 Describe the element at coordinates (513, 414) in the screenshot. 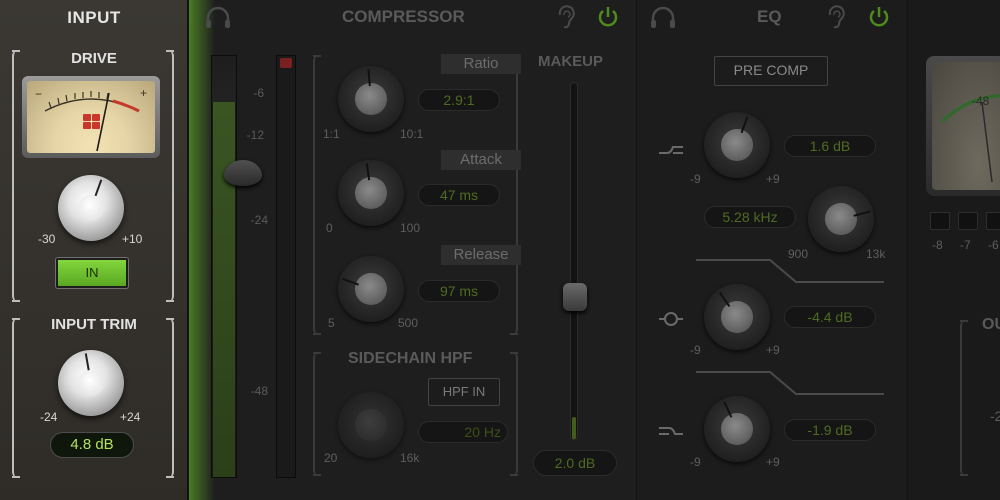

I see `sidechain-bracket-right` at that location.